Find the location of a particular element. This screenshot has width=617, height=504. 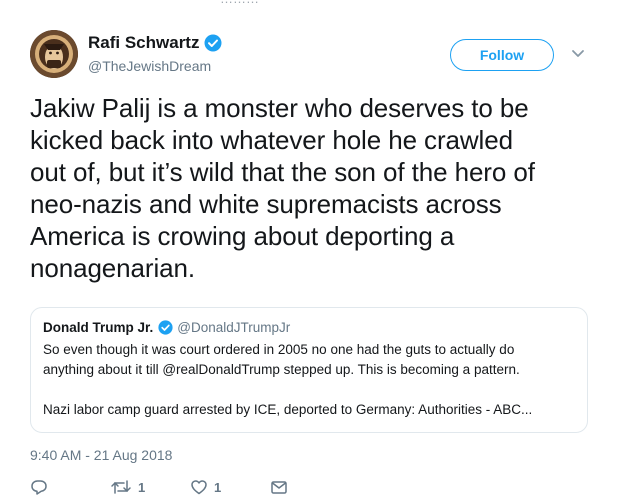

author-handle: @TheJewishDream is located at coordinates (149, 66).